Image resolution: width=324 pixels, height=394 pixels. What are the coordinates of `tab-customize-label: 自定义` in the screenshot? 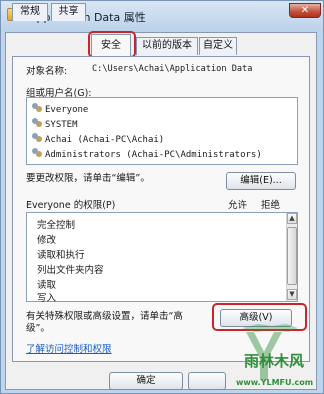 It's located at (218, 45).